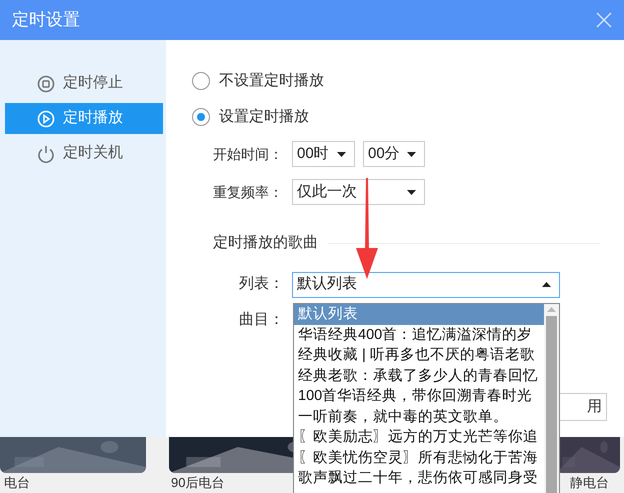  Describe the element at coordinates (261, 284) in the screenshot. I see `field-label: 列表：` at that location.